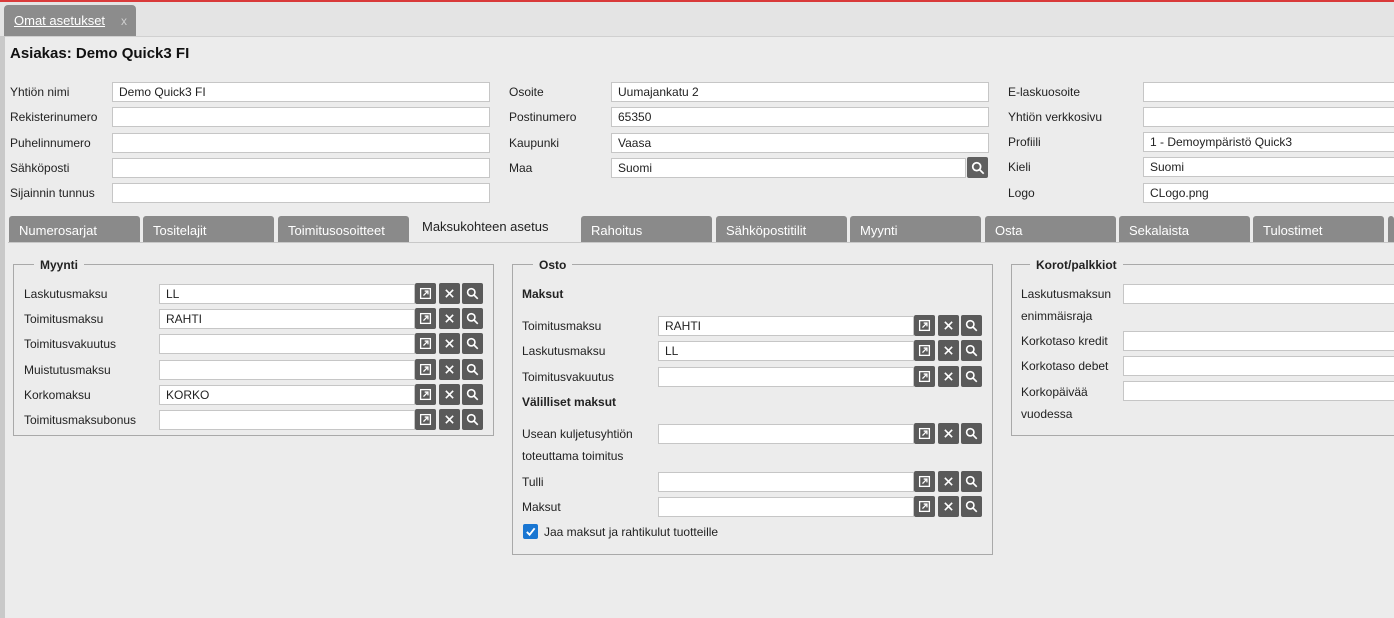 Image resolution: width=1394 pixels, height=618 pixels. Describe the element at coordinates (924, 350) in the screenshot. I see `purchase-row-2-open-button` at that location.